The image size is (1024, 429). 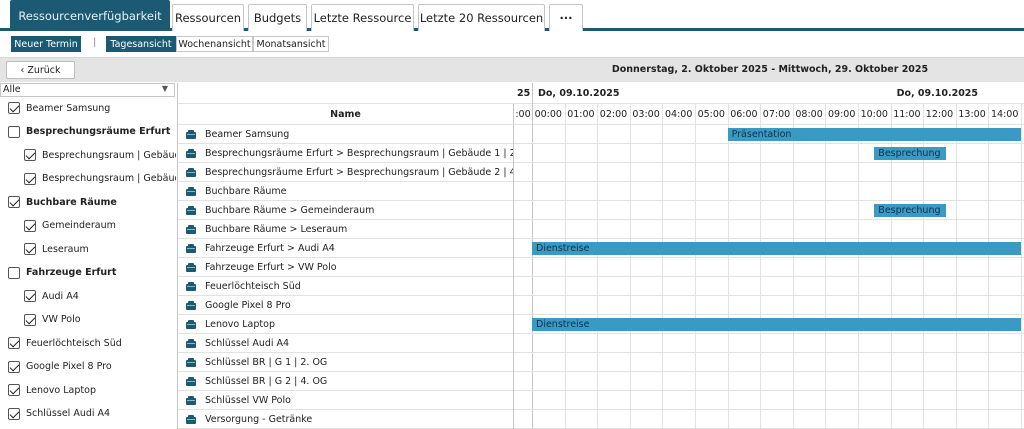 I want to click on resource-name-cell: Buchbare Räume, so click(x=346, y=191).